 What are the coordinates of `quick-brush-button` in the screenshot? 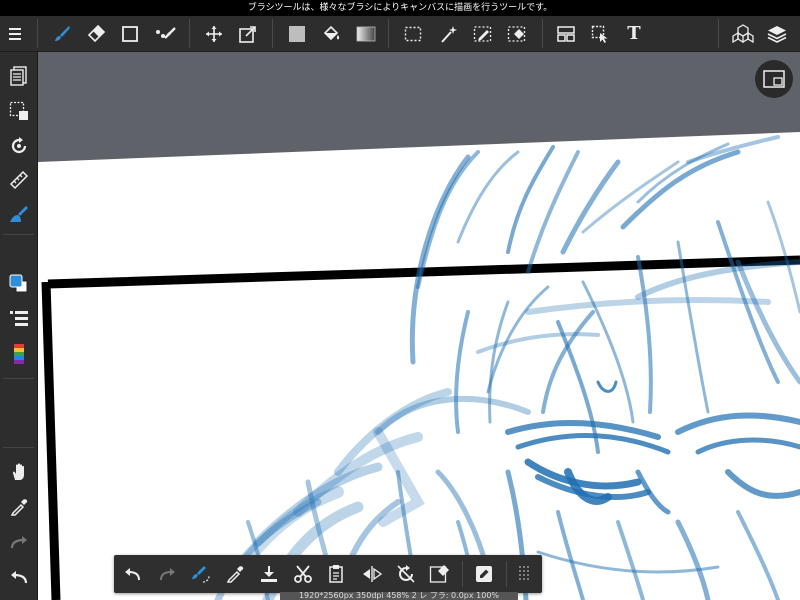 It's located at (201, 574).